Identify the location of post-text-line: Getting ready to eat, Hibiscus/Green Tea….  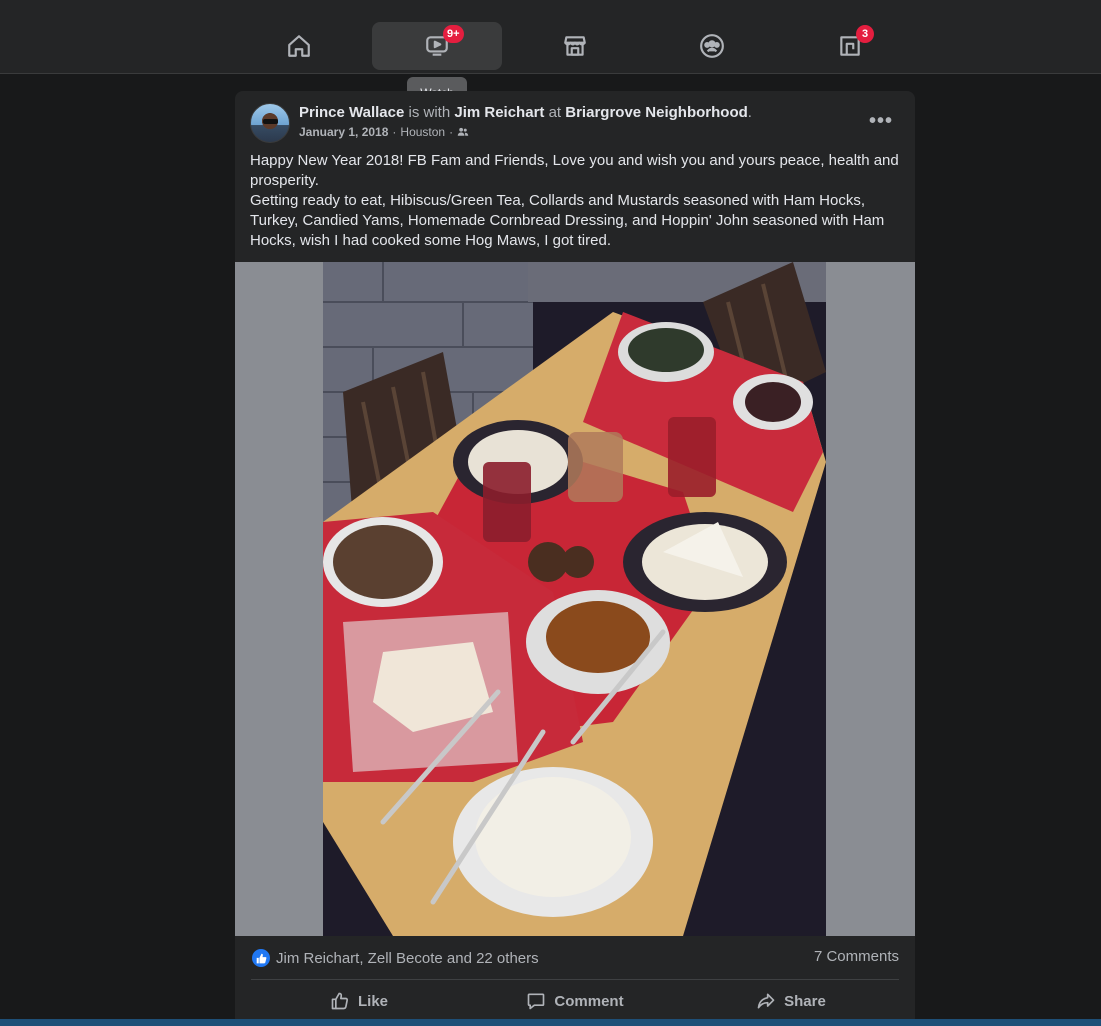
(567, 220).